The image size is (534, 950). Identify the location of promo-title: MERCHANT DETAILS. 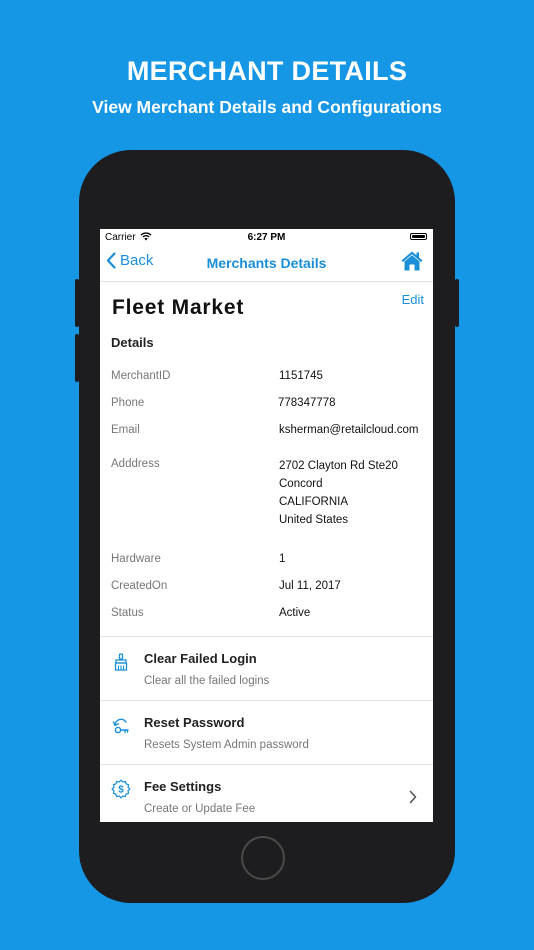
(267, 71).